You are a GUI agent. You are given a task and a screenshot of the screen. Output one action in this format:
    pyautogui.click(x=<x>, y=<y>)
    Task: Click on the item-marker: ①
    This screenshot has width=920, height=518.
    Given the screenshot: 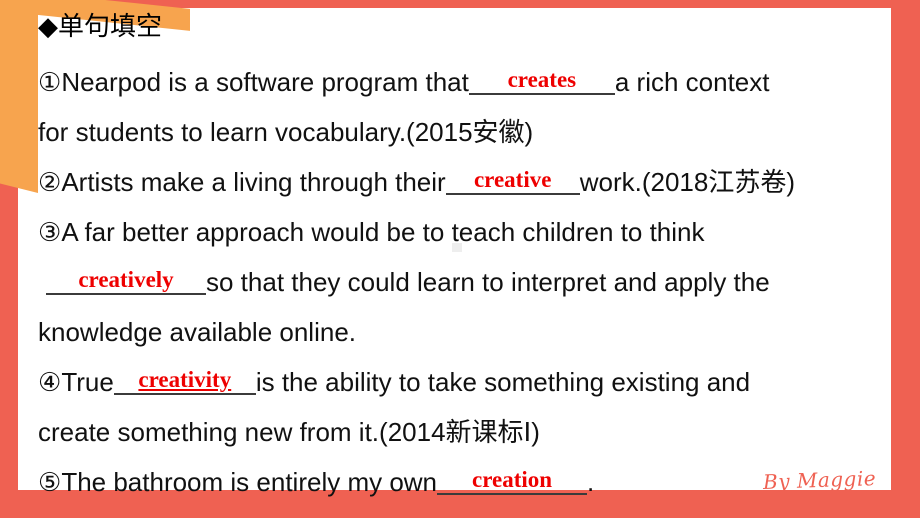 What is the action you would take?
    pyautogui.click(x=50, y=81)
    